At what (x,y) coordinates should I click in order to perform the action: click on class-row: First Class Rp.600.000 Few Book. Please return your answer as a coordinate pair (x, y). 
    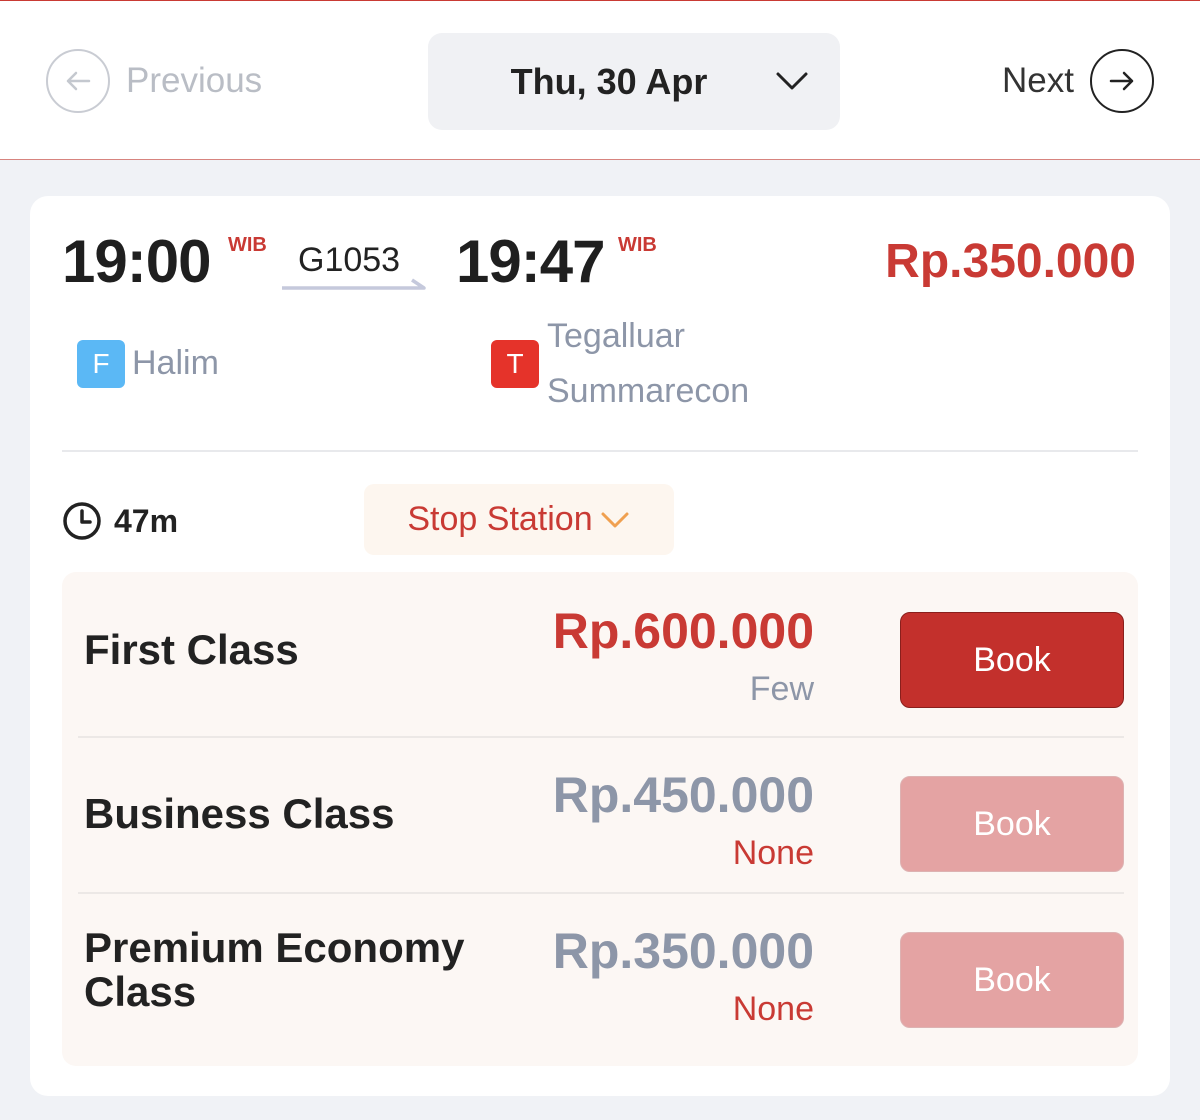
    Looking at the image, I should click on (600, 650).